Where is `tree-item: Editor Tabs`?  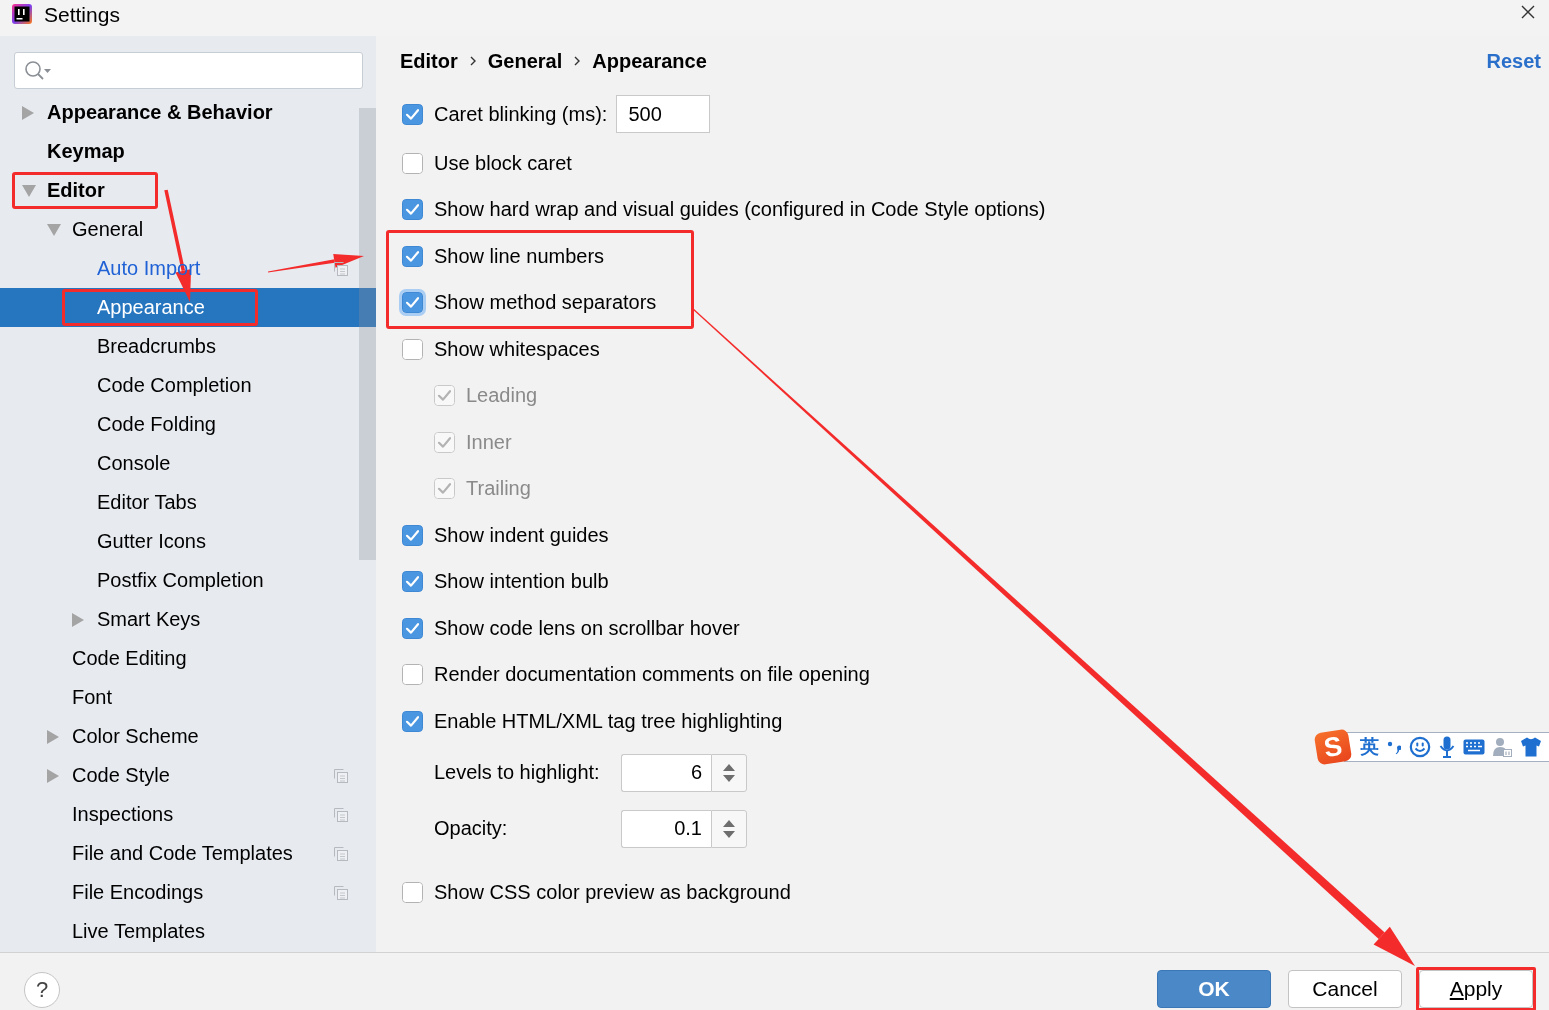 tree-item: Editor Tabs is located at coordinates (188, 502).